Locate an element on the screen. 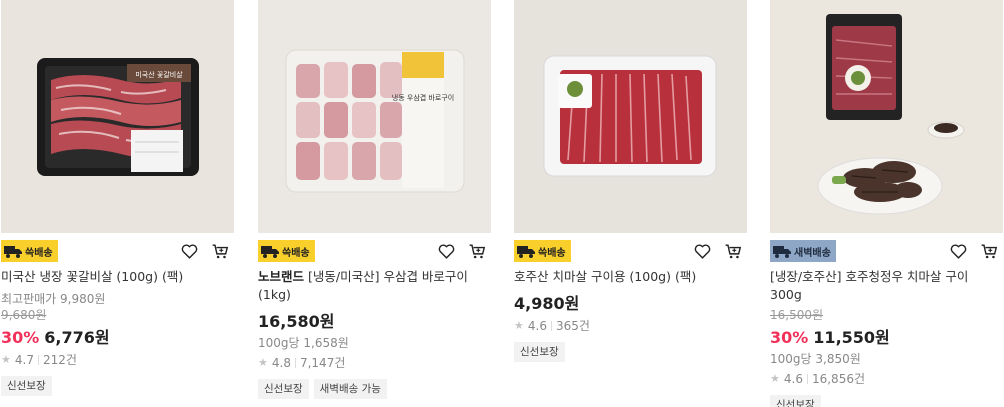 The width and height of the screenshot is (1004, 407). original-price: 16,500원 is located at coordinates (797, 315).